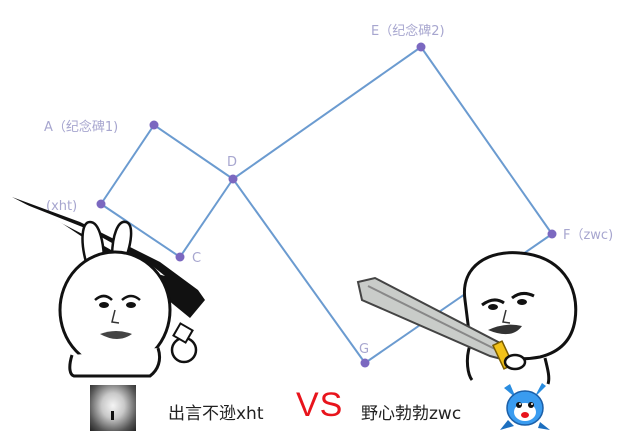 This screenshot has width=635, height=439. Describe the element at coordinates (81, 127) in the screenshot. I see `node-label-A: A（纪念碑1)` at that location.